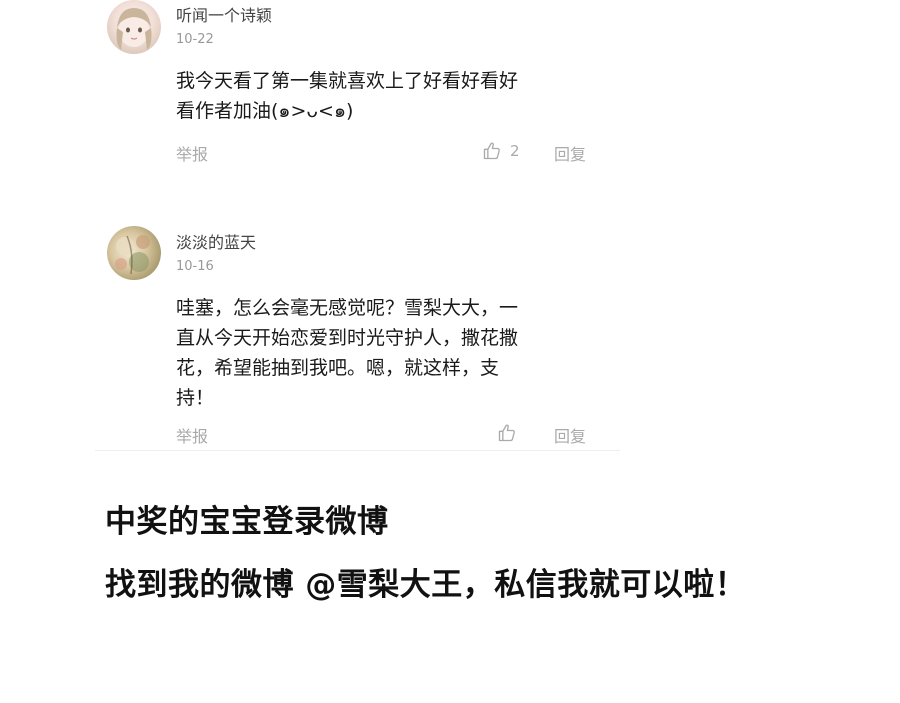 This screenshot has height=703, width=900. I want to click on like-button, so click(511, 433).